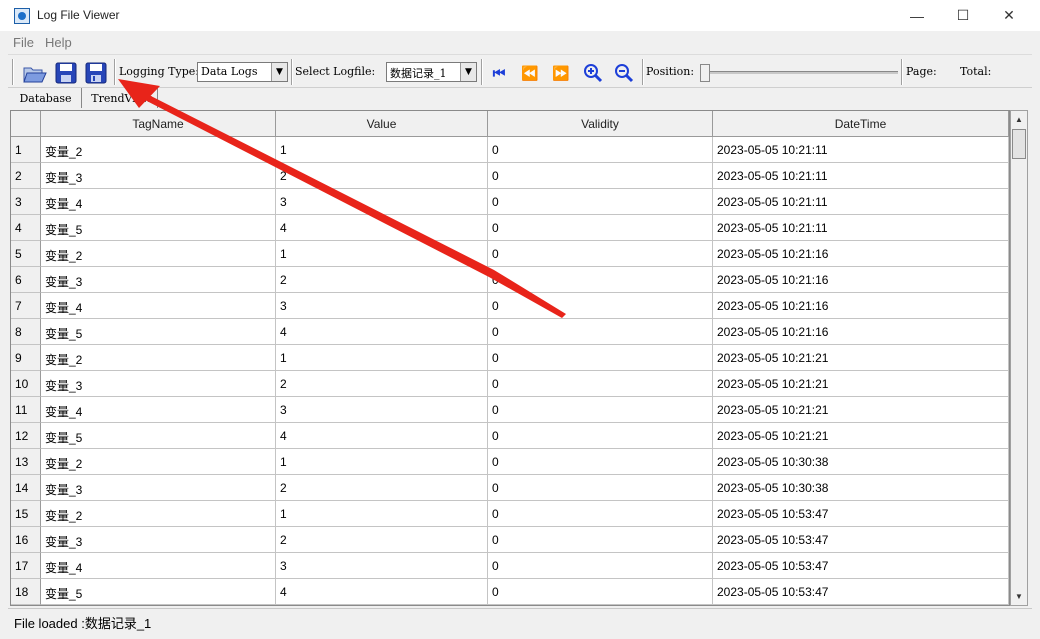  What do you see at coordinates (670, 71) in the screenshot?
I see `position-label: Position:` at bounding box center [670, 71].